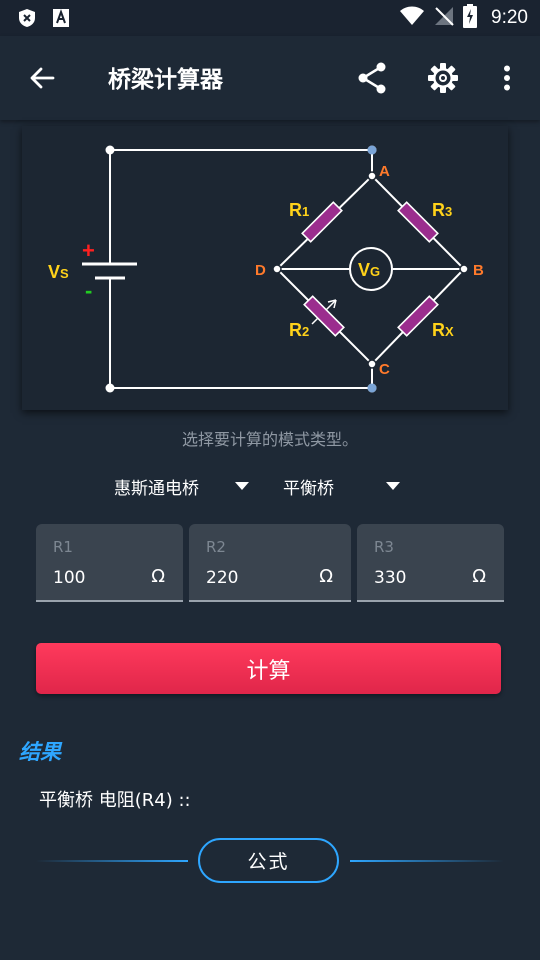  I want to click on svg-text: R1, so click(299, 210).